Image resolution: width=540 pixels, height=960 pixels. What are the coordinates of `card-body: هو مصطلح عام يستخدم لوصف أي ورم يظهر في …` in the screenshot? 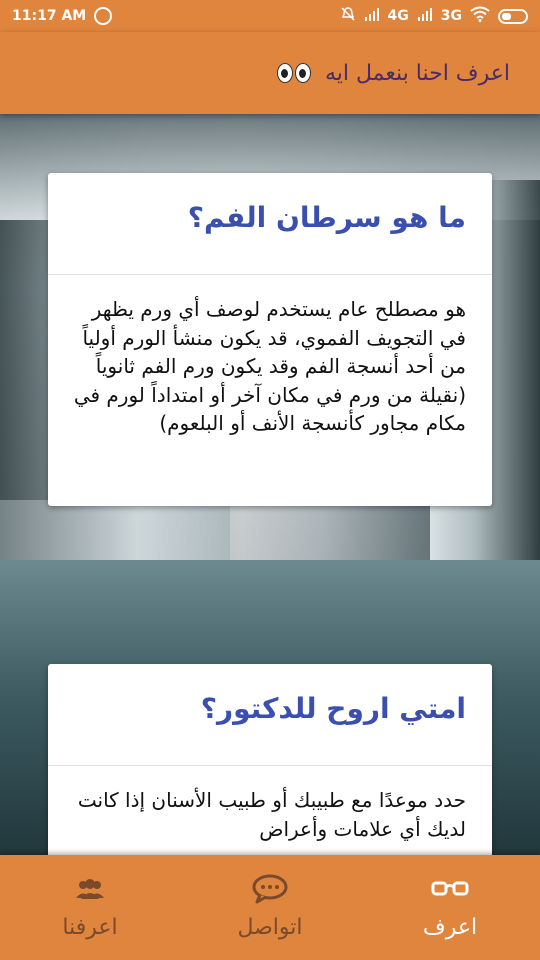 It's located at (269, 366).